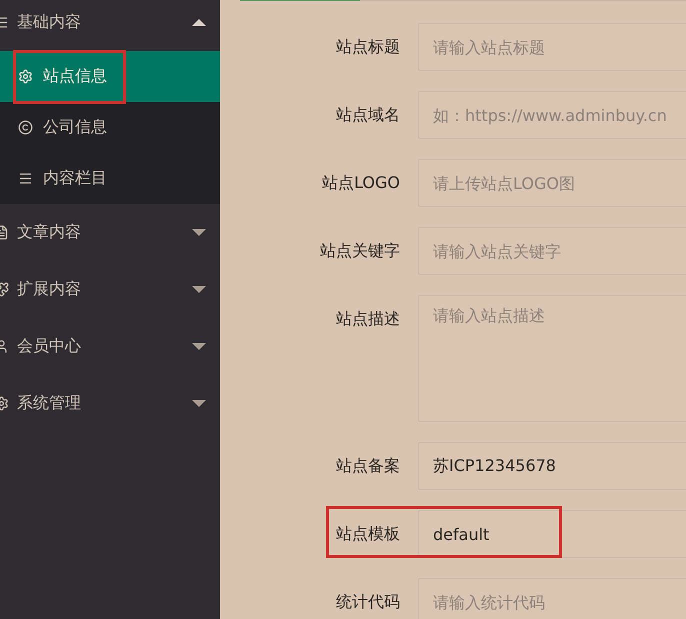 The height and width of the screenshot is (619, 686). Describe the element at coordinates (552, 358) in the screenshot. I see `text-area: 请输入站点描述` at that location.